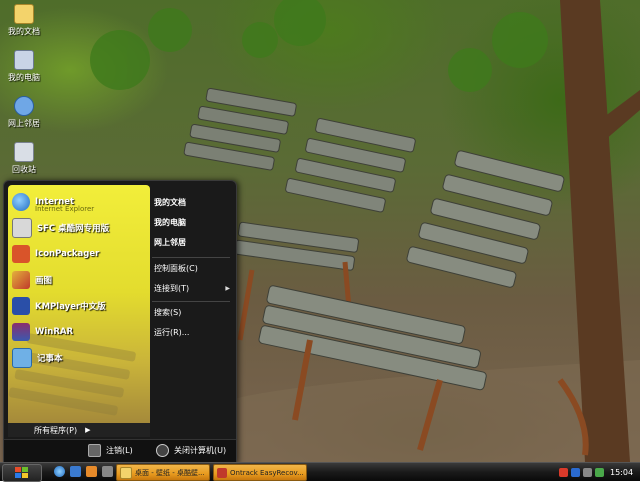  What do you see at coordinates (67, 254) in the screenshot?
I see `program-label: IconPackager` at bounding box center [67, 254].